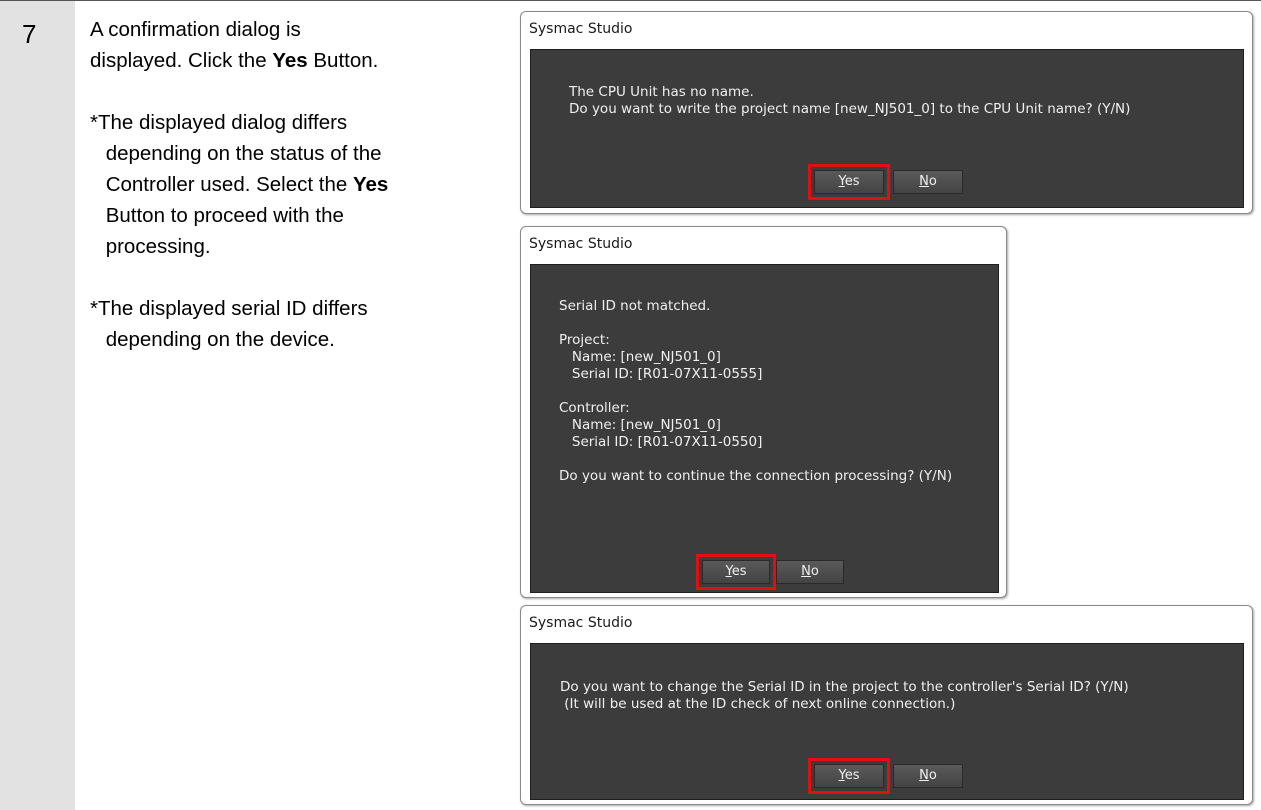 This screenshot has width=1261, height=810. I want to click on step-number-column: 7, so click(37, 405).